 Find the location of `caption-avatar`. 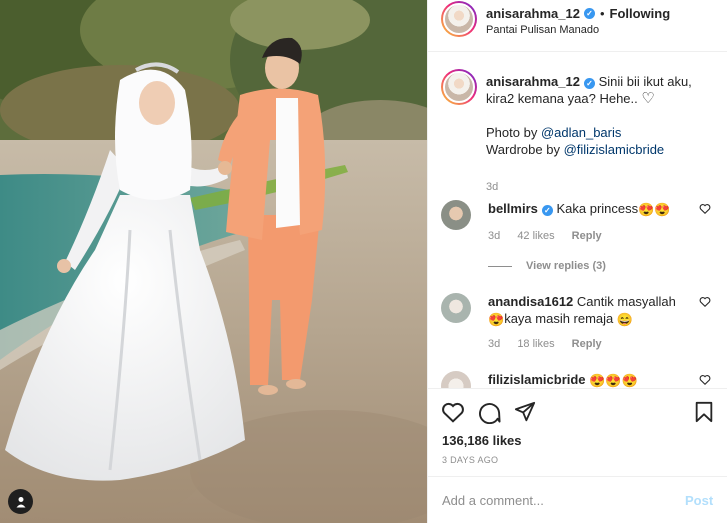

caption-avatar is located at coordinates (459, 87).